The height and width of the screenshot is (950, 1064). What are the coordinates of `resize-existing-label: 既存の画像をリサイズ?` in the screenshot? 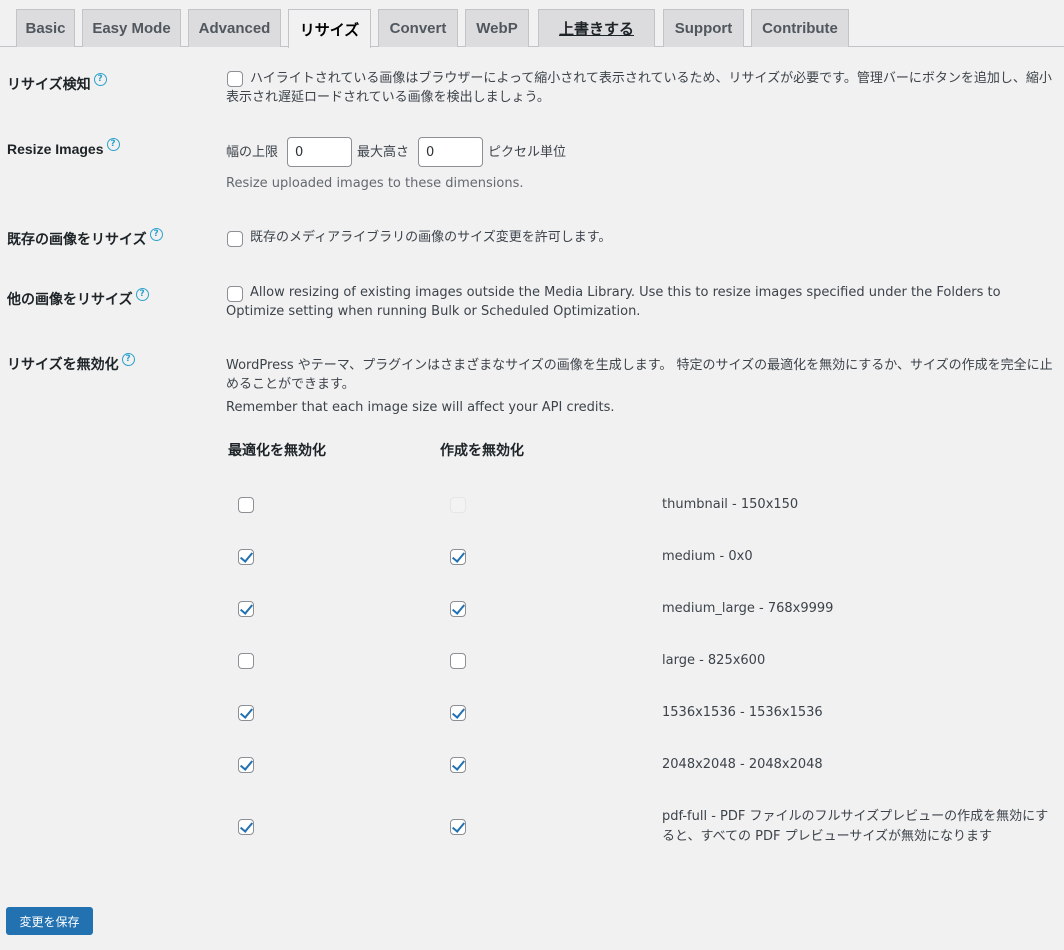 It's located at (85, 238).